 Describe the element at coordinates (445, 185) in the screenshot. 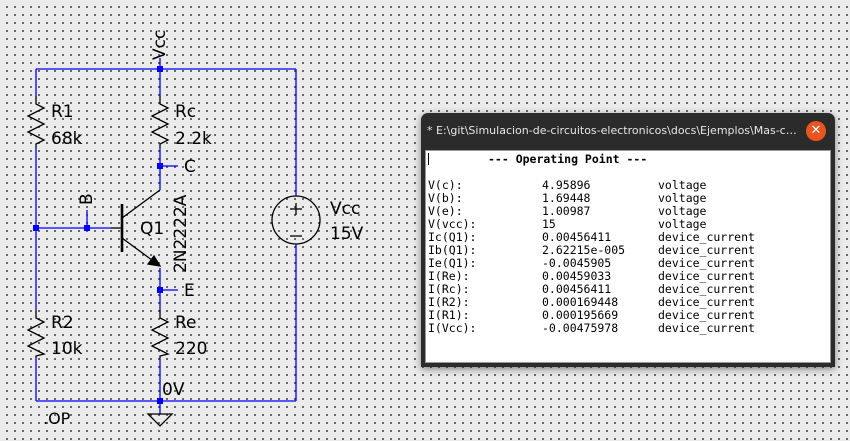

I see `result-name: V(c):` at that location.